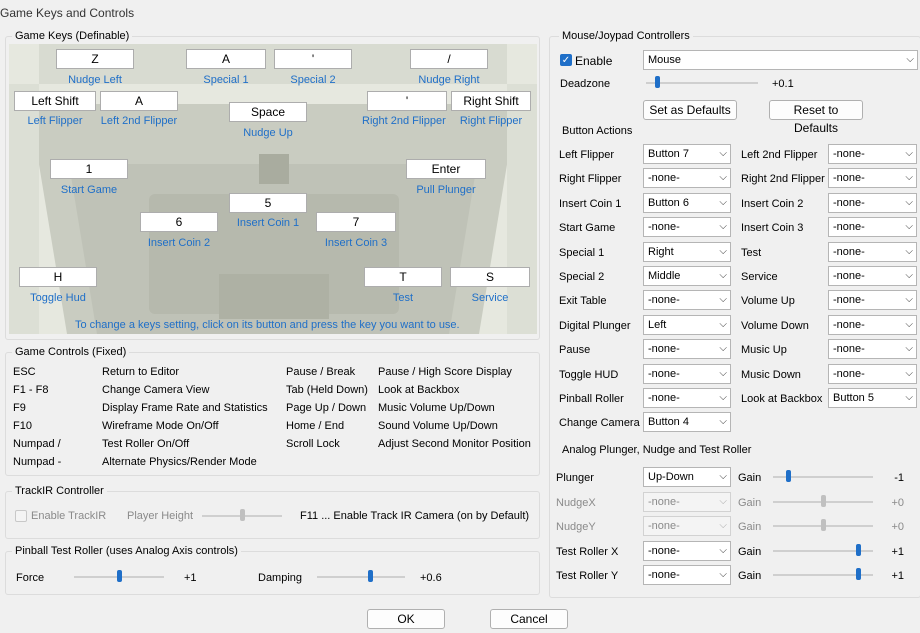 The image size is (920, 633). What do you see at coordinates (406, 619) in the screenshot?
I see `ok-button: OK` at bounding box center [406, 619].